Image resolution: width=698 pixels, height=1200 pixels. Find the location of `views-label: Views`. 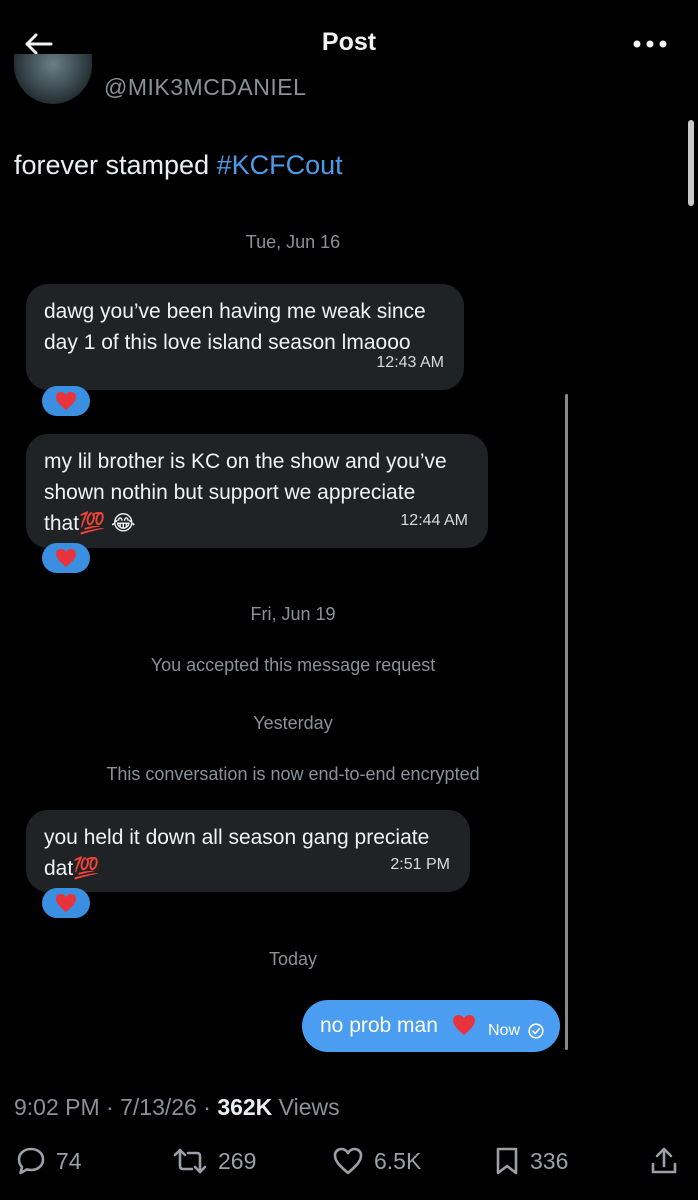

views-label: Views is located at coordinates (306, 1107).